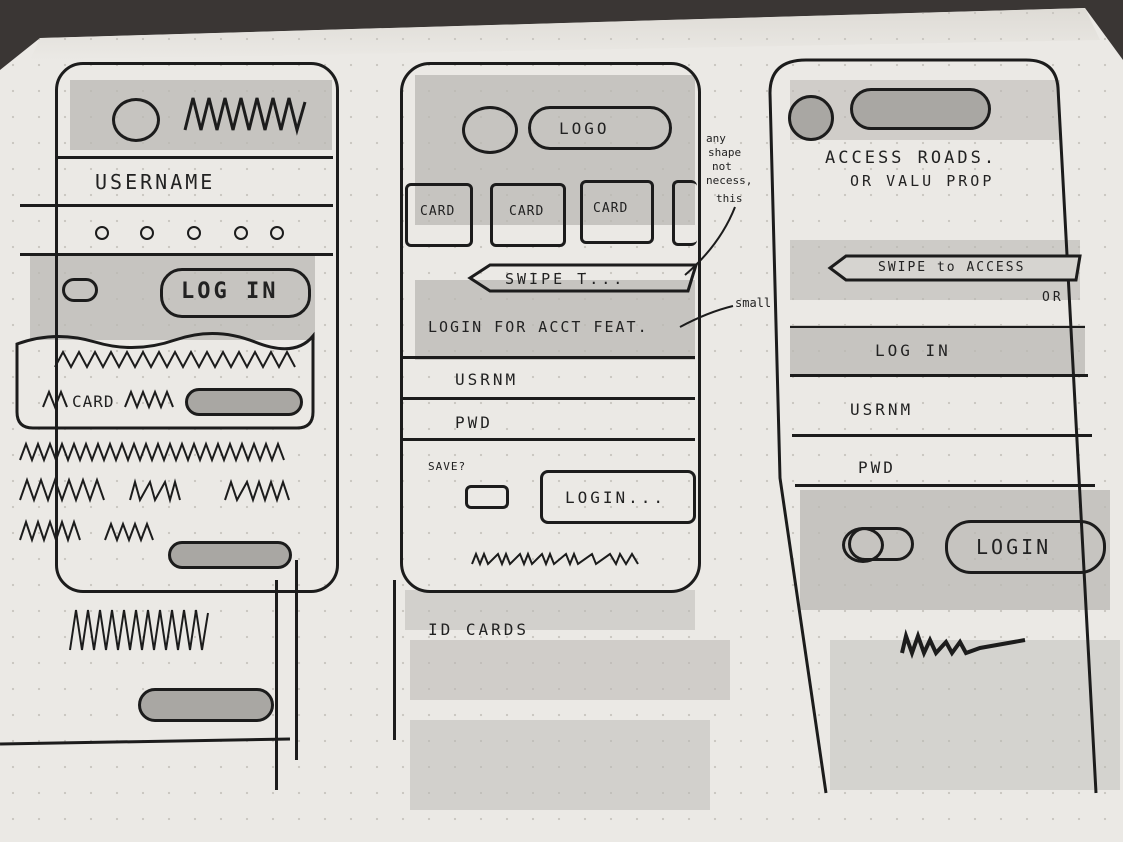 The width and height of the screenshot is (1123, 842). Describe the element at coordinates (913, 350) in the screenshot. I see `login-section-label: LOG IN` at that location.